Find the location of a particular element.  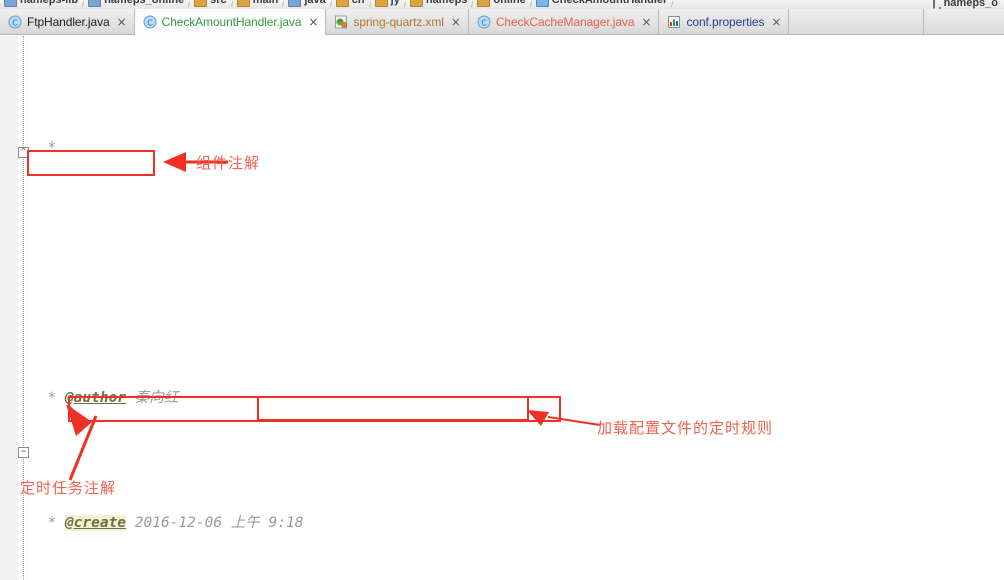

config-annotation-label: 加载配置文件的定时规则 is located at coordinates (685, 428).